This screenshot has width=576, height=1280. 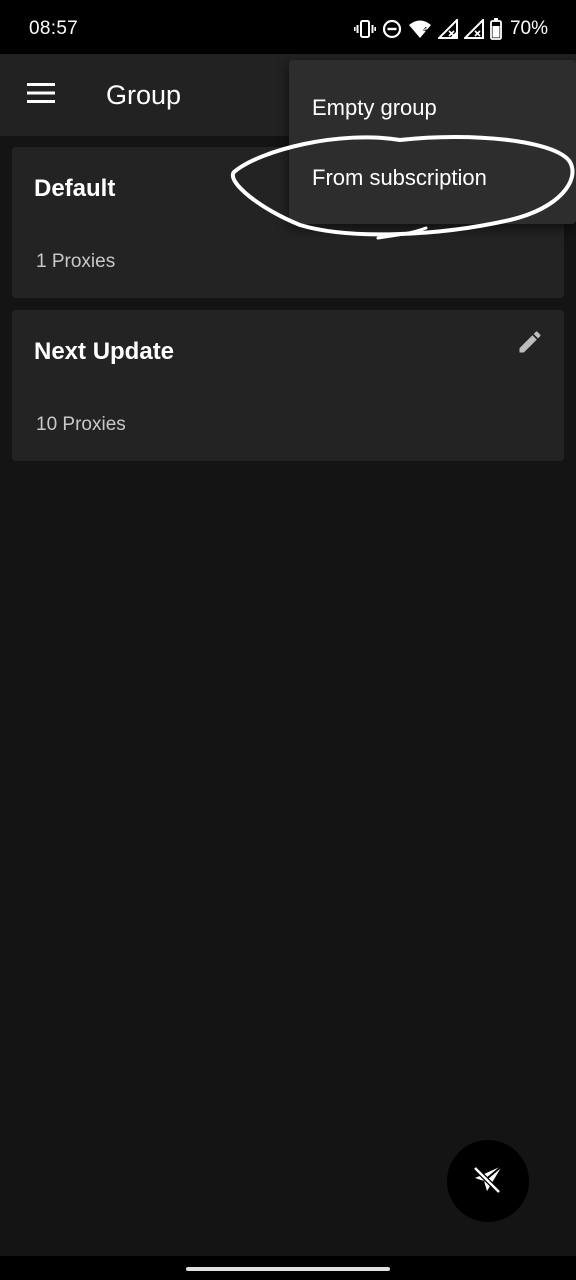 I want to click on menu-item-label: Empty group, so click(x=374, y=107).